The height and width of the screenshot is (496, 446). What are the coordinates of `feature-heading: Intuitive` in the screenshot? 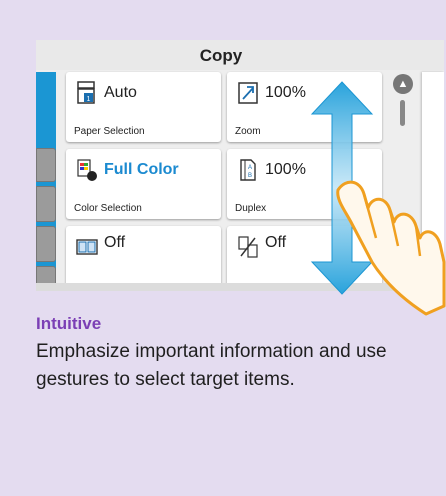 It's located at (69, 323).